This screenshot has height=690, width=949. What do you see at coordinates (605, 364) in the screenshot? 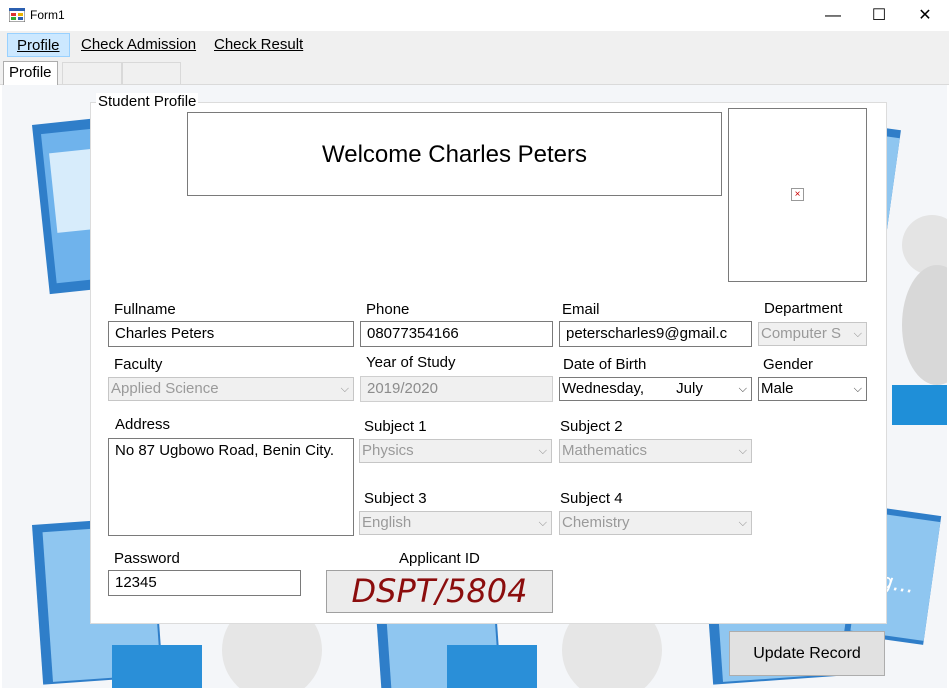
I see `date-of-birth-label: Date of Birth` at bounding box center [605, 364].